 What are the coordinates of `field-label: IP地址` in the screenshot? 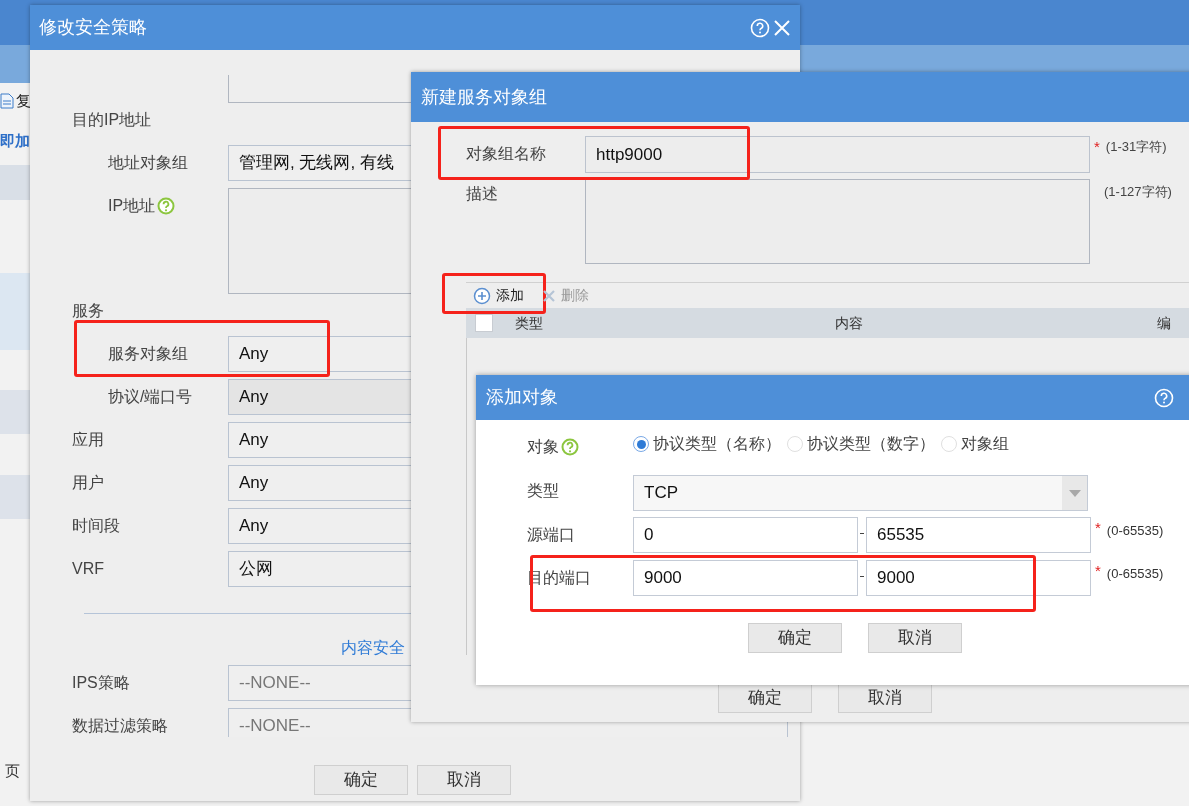 It's located at (132, 206).